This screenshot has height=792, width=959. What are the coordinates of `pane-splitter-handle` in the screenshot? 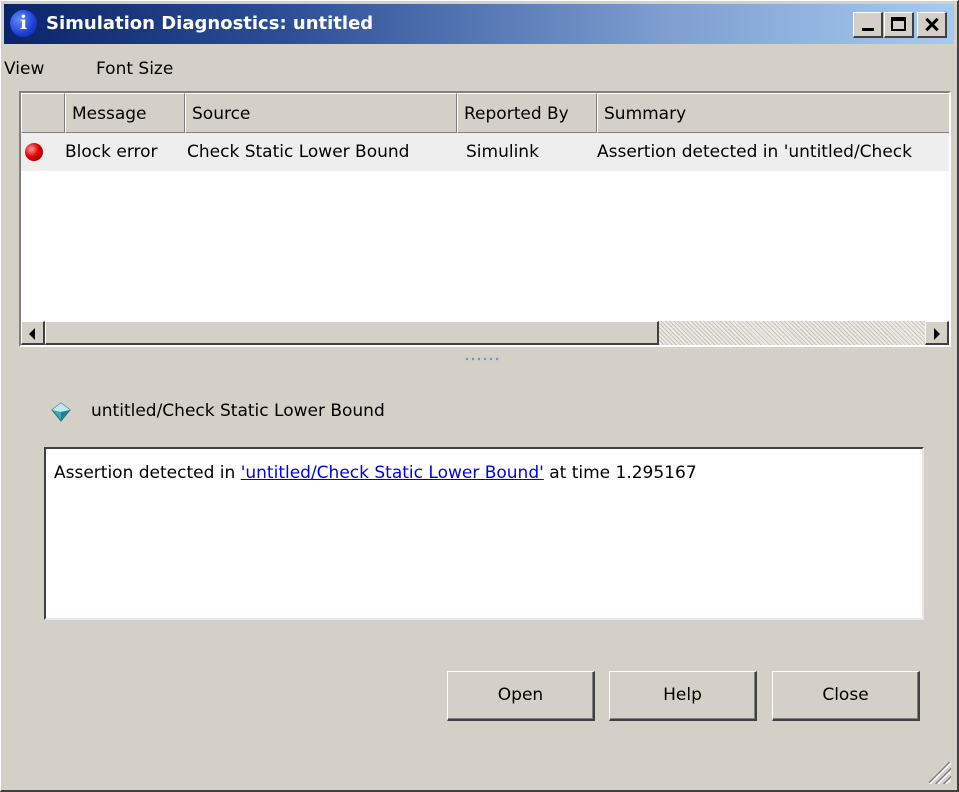 It's located at (482, 359).